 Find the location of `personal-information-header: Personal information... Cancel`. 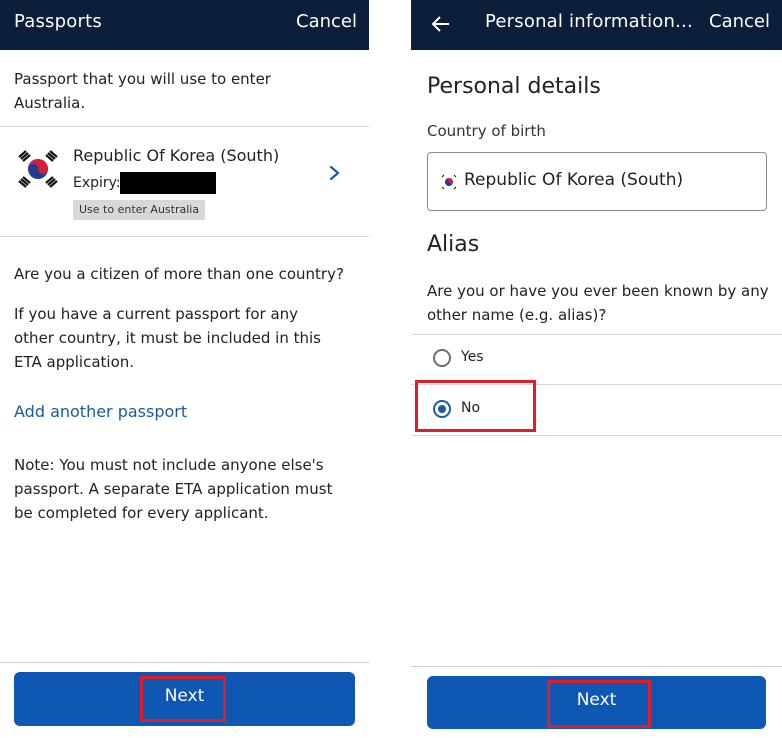

personal-information-header: Personal information... Cancel is located at coordinates (596, 25).